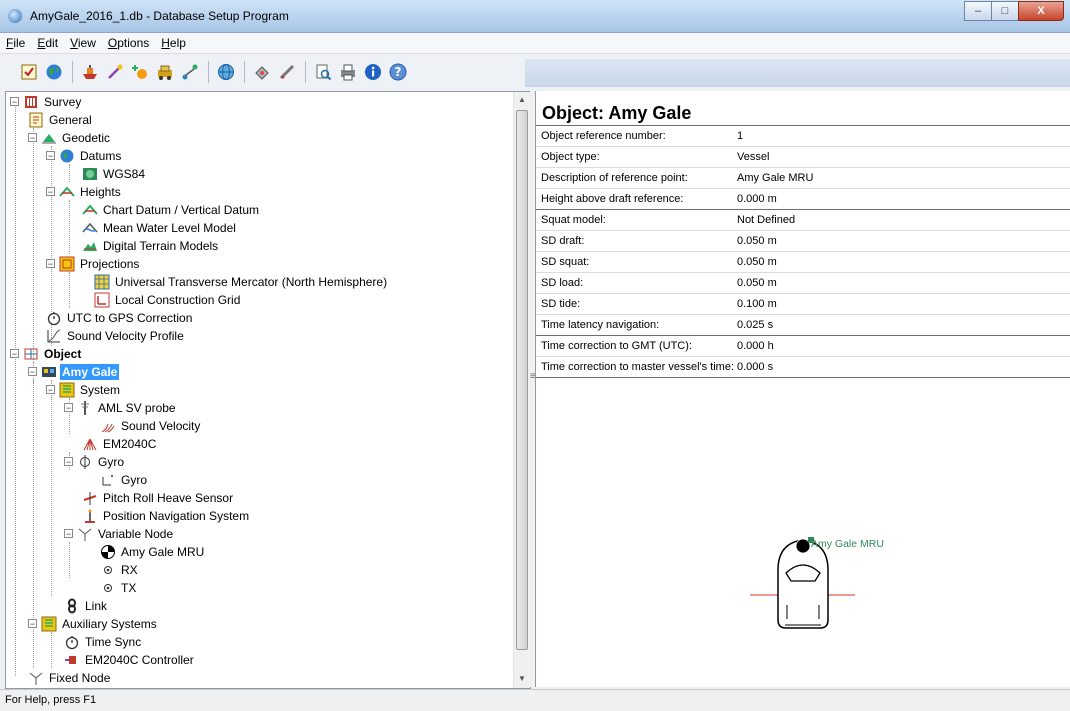  Describe the element at coordinates (90, 228) in the screenshot. I see `water-level-icon` at that location.